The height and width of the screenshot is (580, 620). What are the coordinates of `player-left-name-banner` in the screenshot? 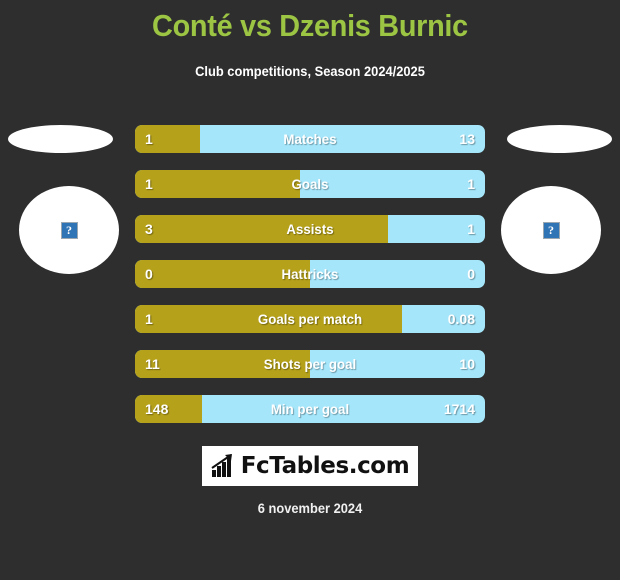 It's located at (60, 139).